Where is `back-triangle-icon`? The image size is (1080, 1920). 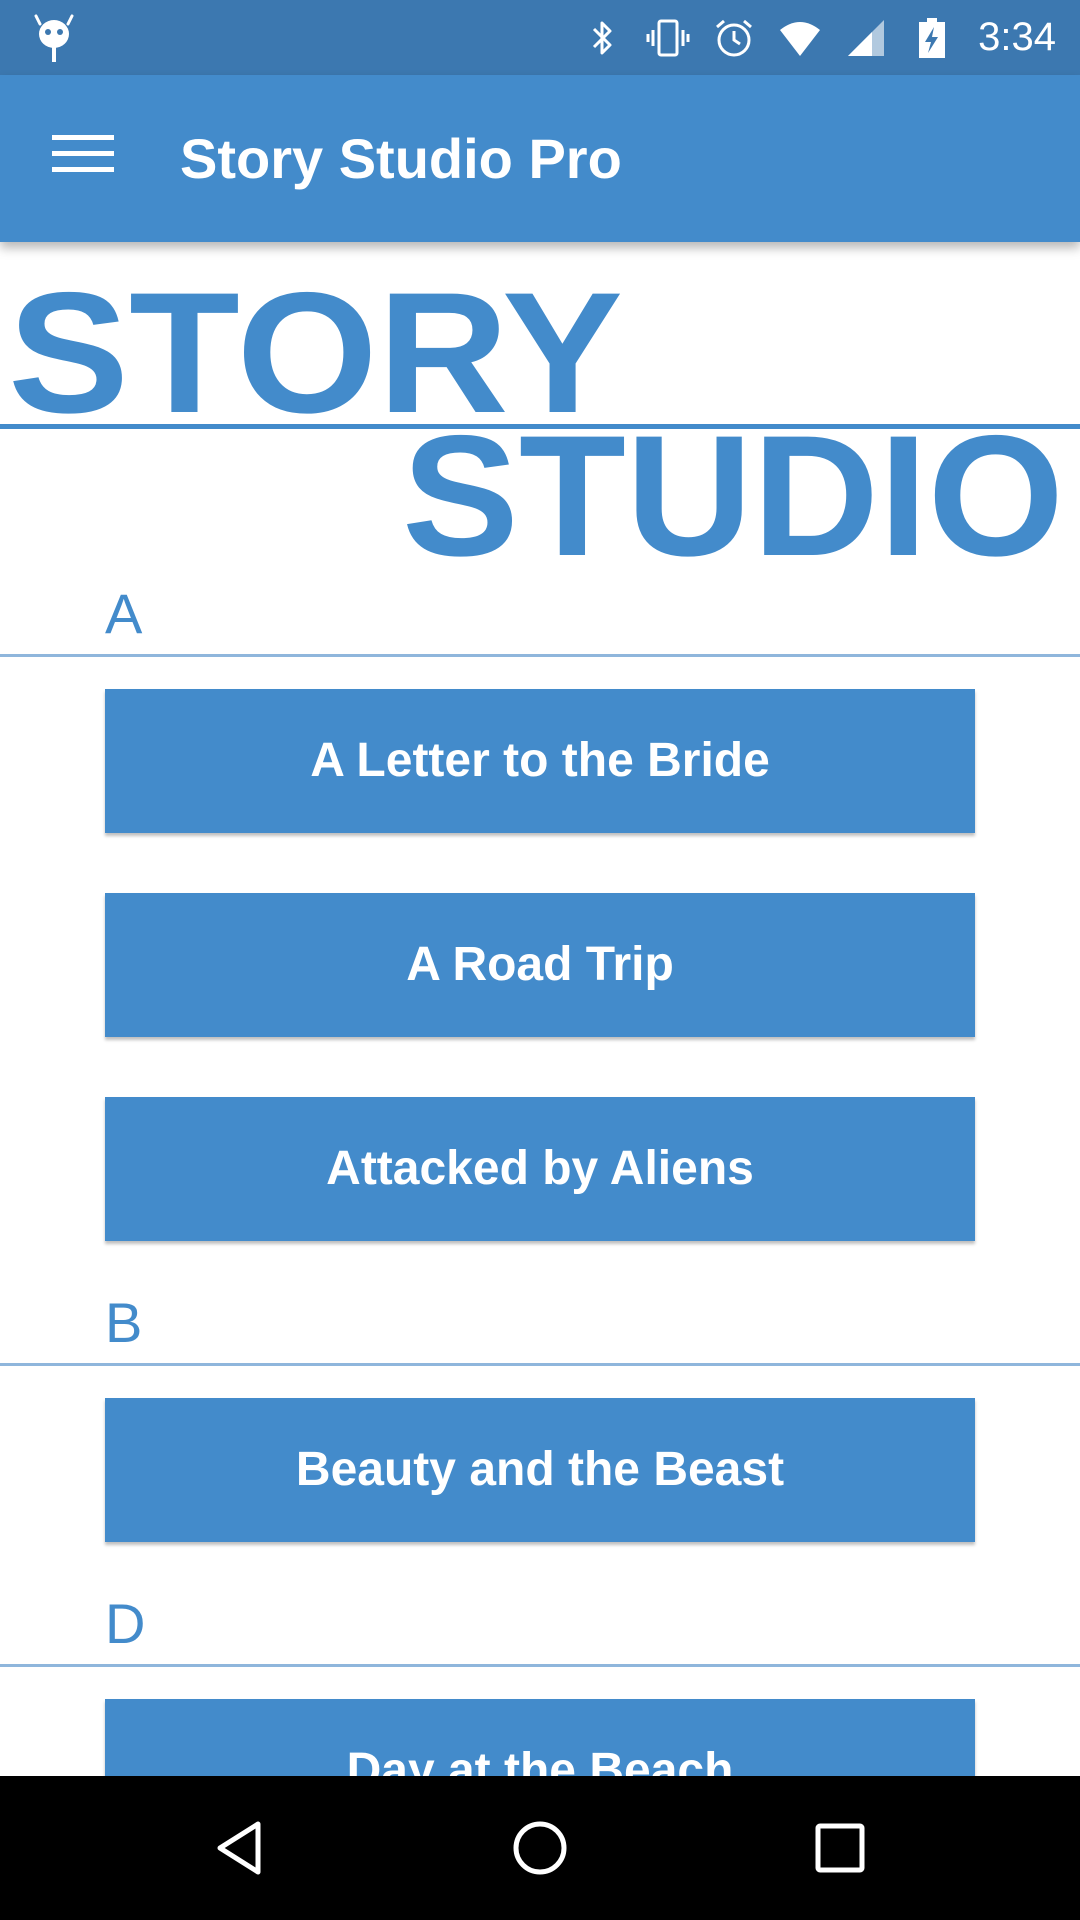 back-triangle-icon is located at coordinates (240, 1848).